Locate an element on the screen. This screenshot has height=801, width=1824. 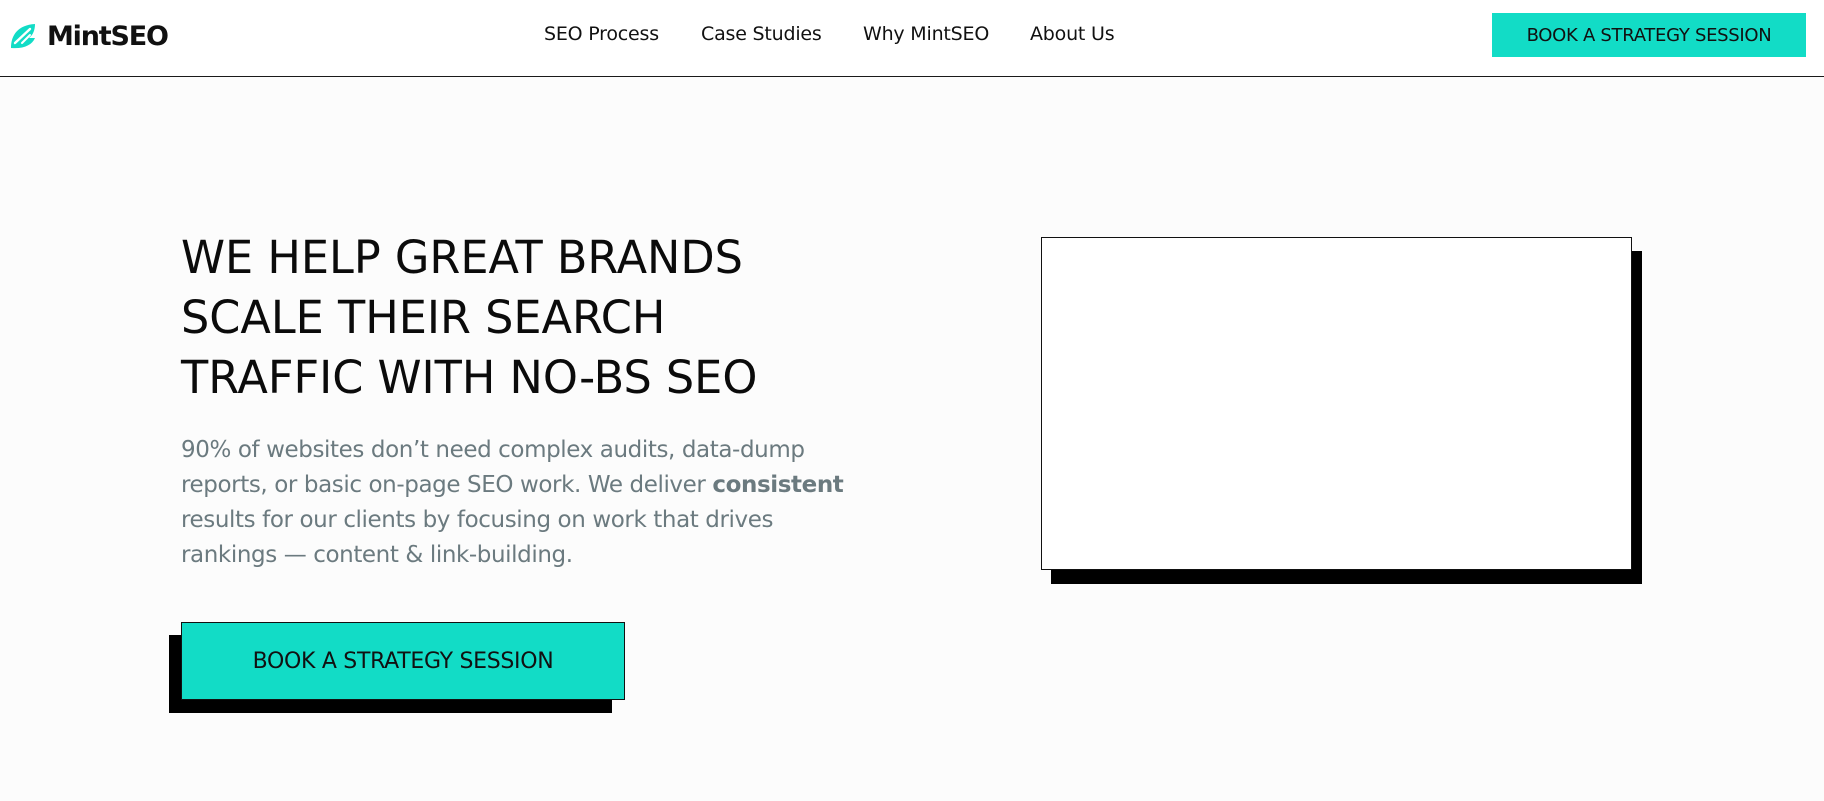
hero-description-line: rankings — content & link-building. is located at coordinates (377, 555).